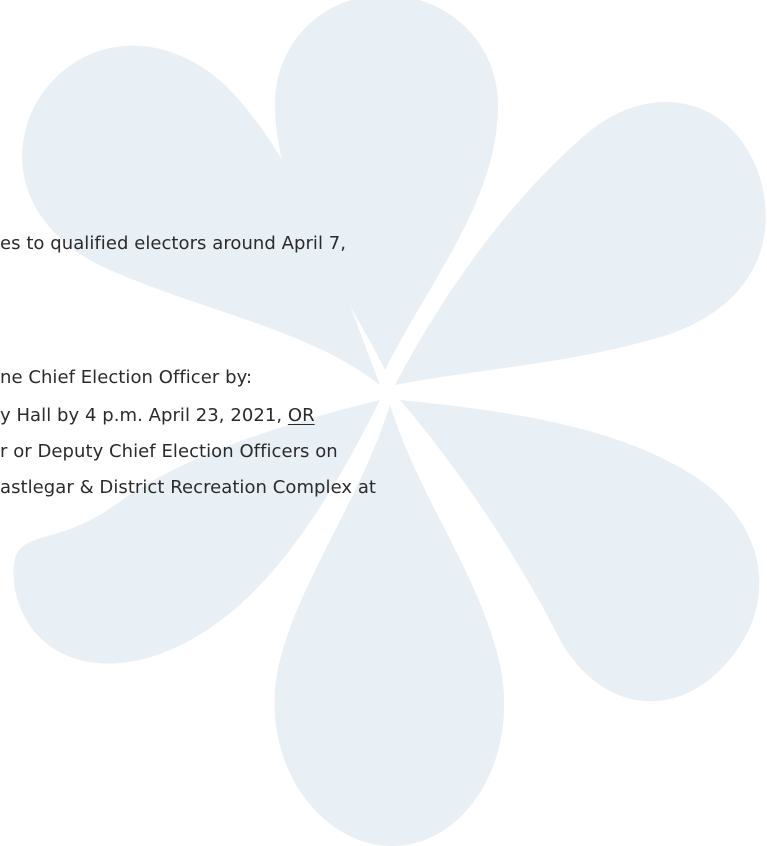 The height and width of the screenshot is (846, 767). Describe the element at coordinates (173, 243) in the screenshot. I see `text-line-electors: es to qualified electors around April 7,` at that location.